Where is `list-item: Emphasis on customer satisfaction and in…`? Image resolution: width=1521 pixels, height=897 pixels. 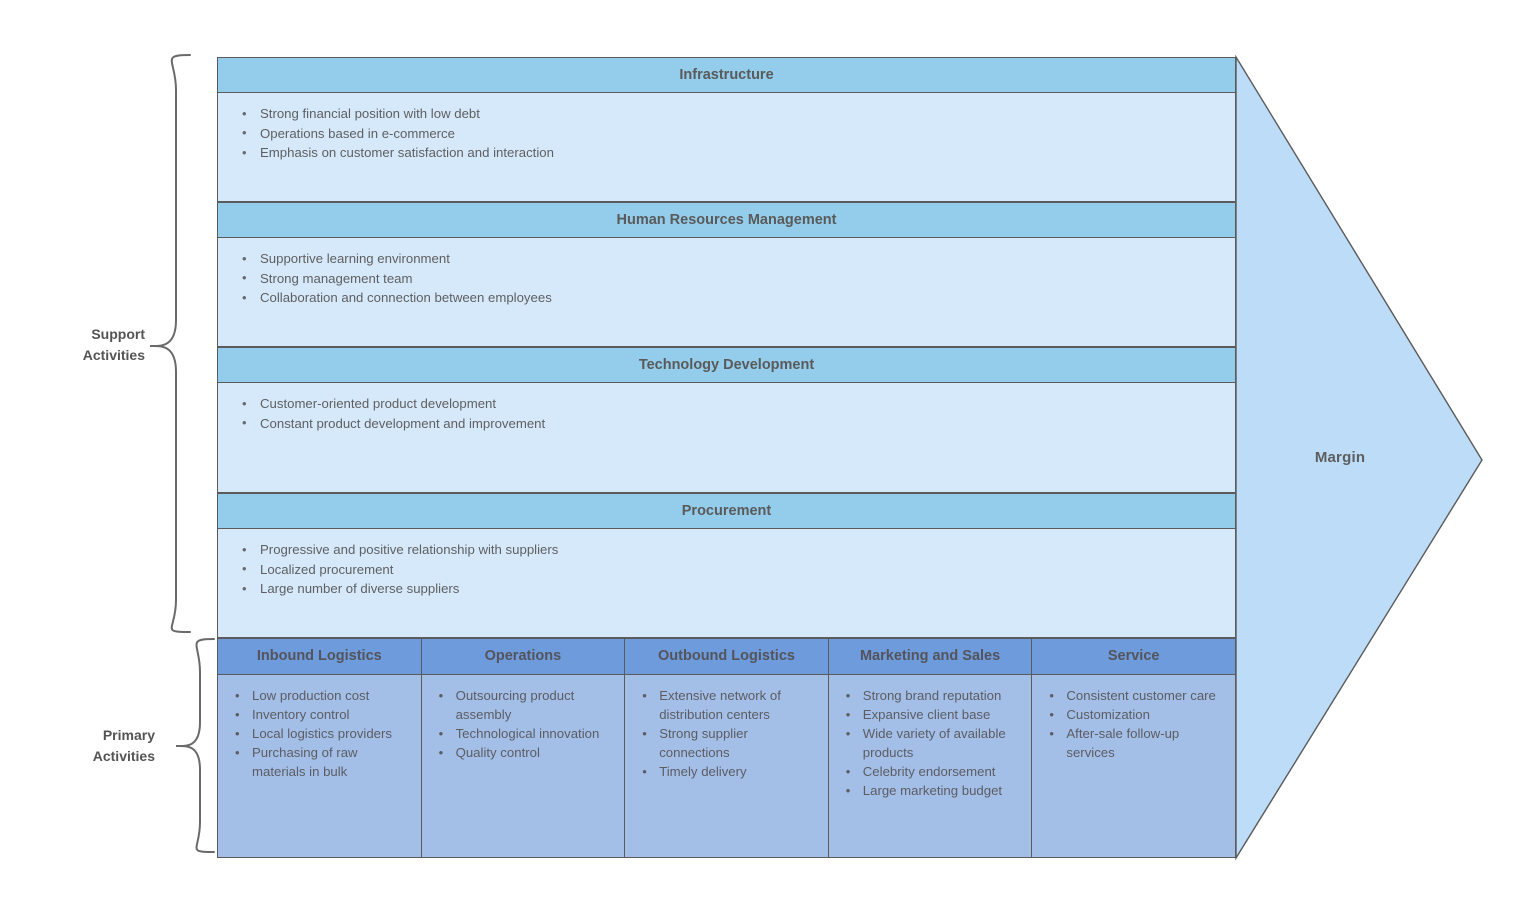 list-item: Emphasis on customer satisfaction and in… is located at coordinates (736, 153).